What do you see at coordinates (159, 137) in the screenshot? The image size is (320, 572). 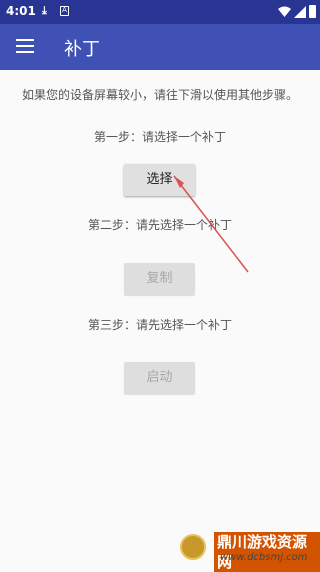 I see `step1-label: 第一步：请选择一个补丁` at bounding box center [159, 137].